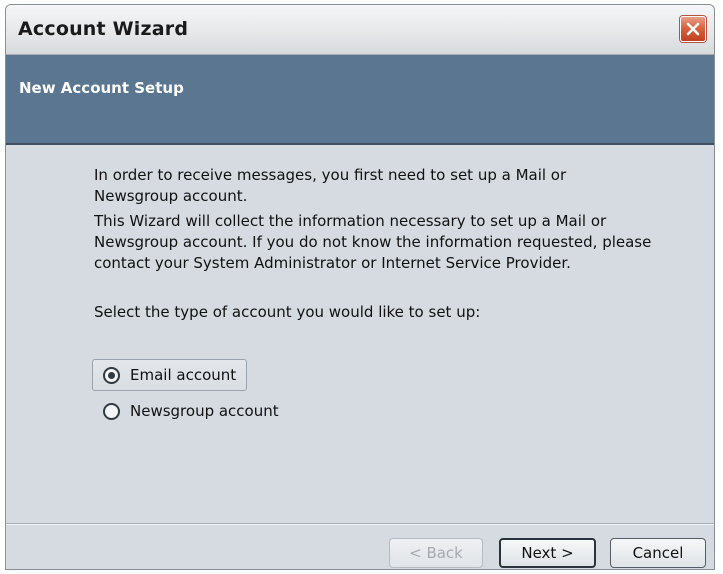  I want to click on next-button: Next >, so click(547, 553).